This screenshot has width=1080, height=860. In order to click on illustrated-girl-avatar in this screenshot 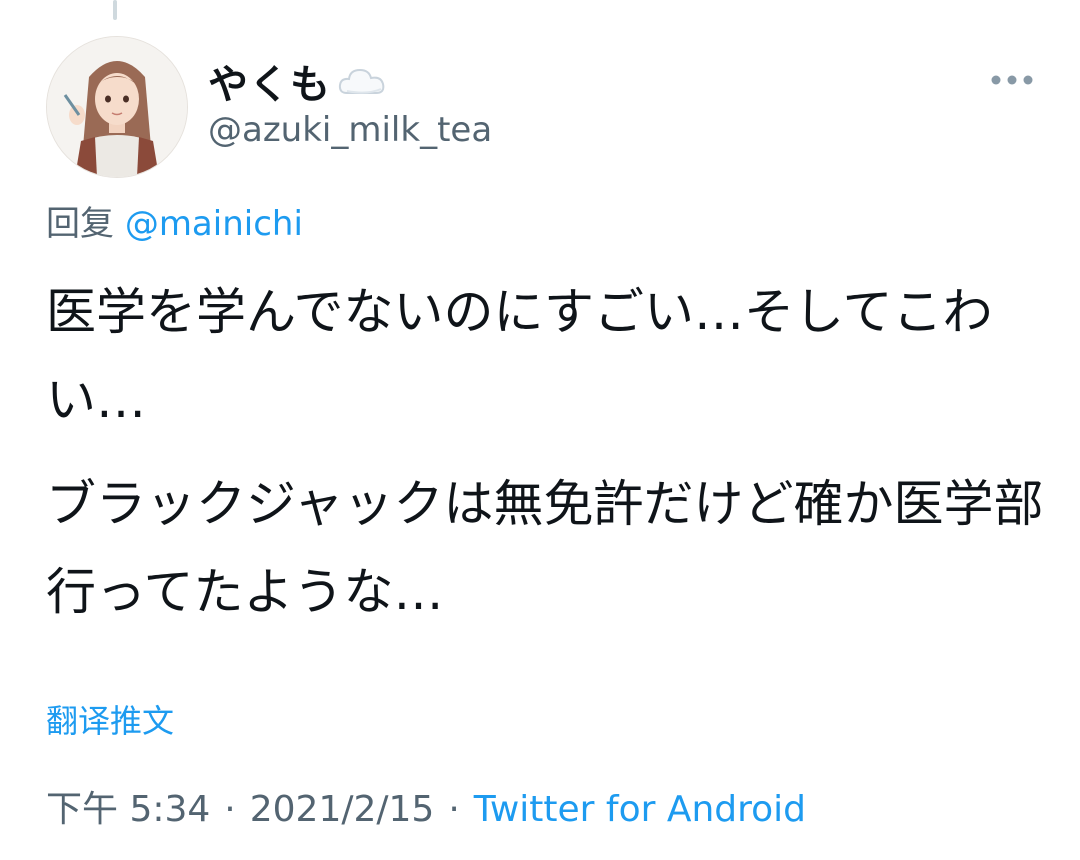, I will do `click(117, 107)`.